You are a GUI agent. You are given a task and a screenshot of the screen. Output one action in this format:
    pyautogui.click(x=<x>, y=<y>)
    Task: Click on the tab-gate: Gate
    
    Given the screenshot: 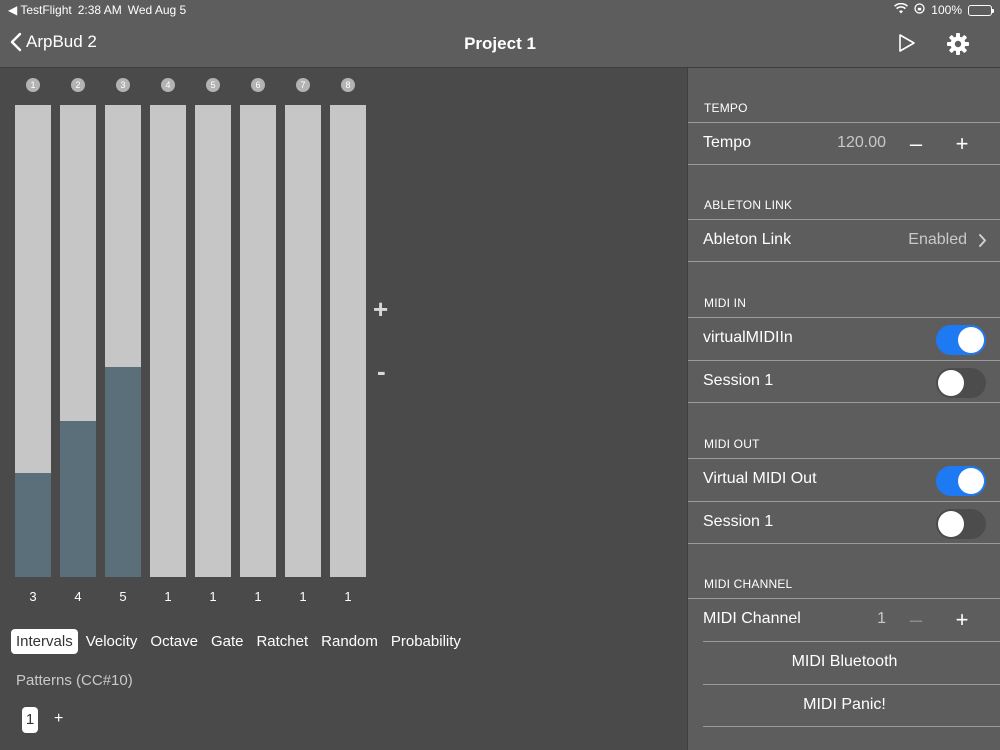 What is the action you would take?
    pyautogui.click(x=227, y=641)
    